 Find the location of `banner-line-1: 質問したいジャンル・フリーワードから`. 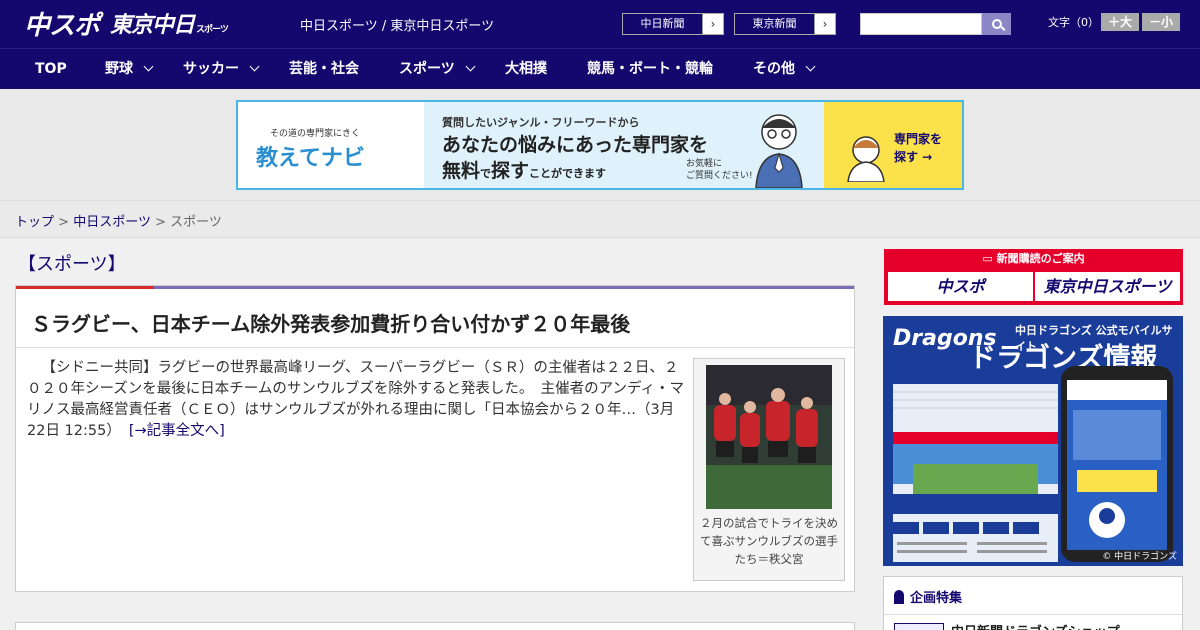

banner-line-1: 質問したいジャンル・フリーワードから is located at coordinates (541, 122).